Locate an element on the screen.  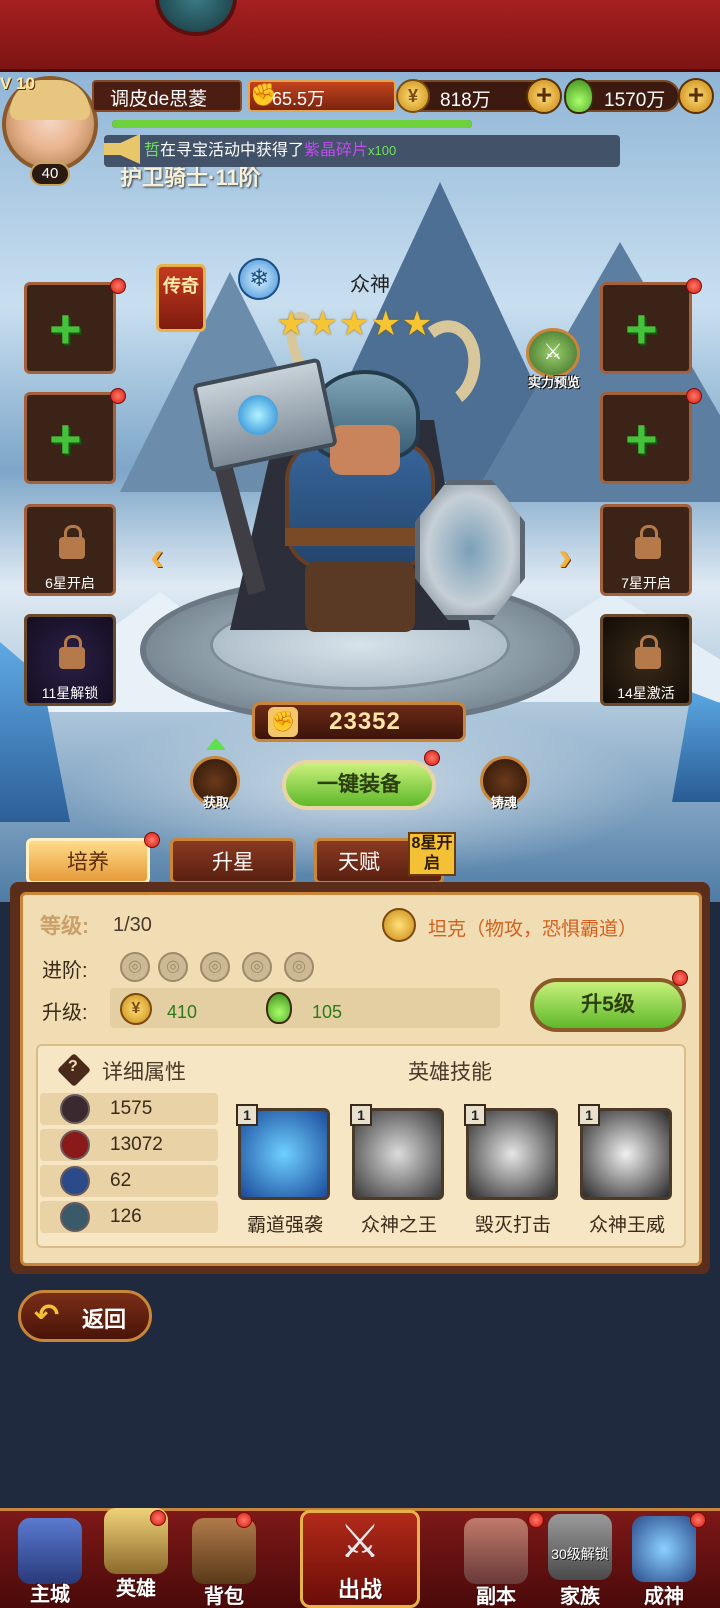
hero-power-value: 23352 is located at coordinates (365, 721).